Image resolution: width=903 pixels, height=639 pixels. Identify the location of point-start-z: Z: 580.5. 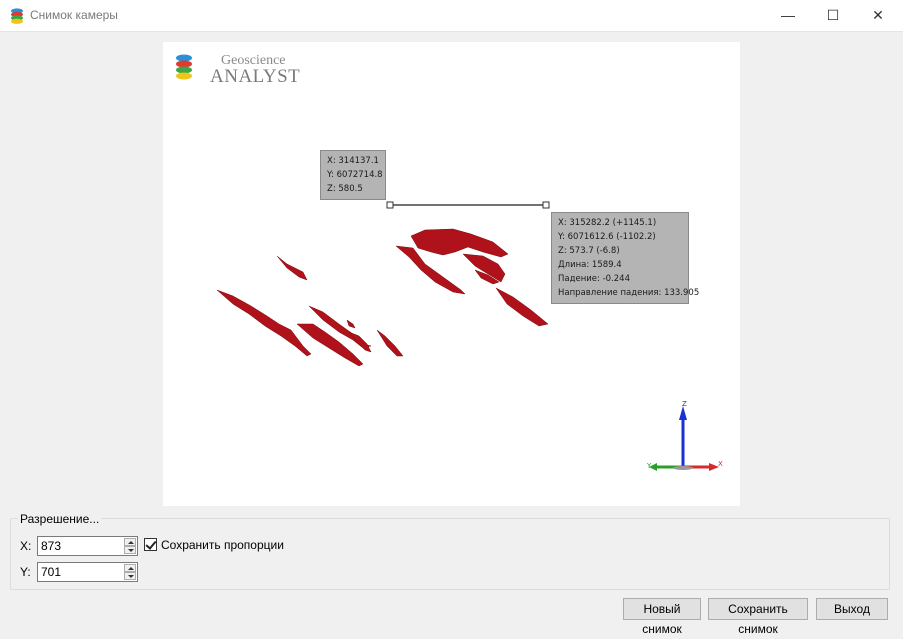
(345, 189).